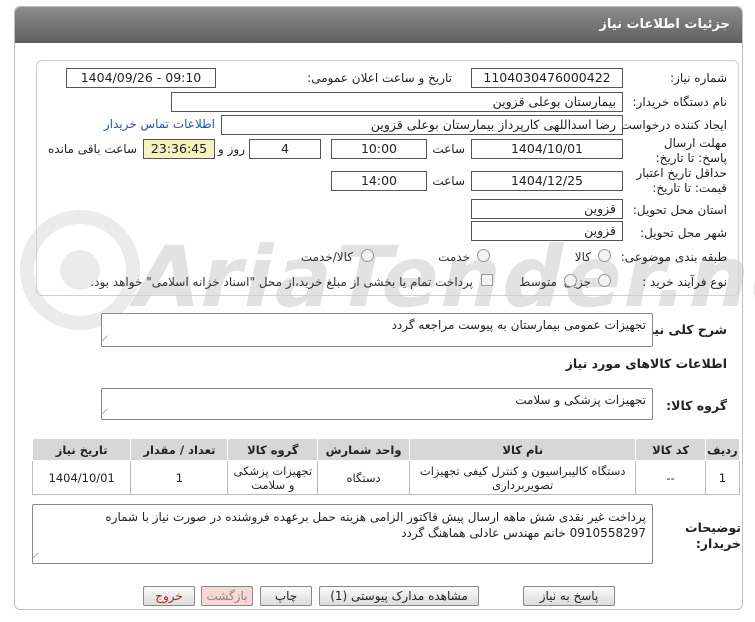 This screenshot has height=622, width=755. Describe the element at coordinates (273, 477) in the screenshot. I see `item-group: تجهیزات پزشکی و سلامت` at that location.